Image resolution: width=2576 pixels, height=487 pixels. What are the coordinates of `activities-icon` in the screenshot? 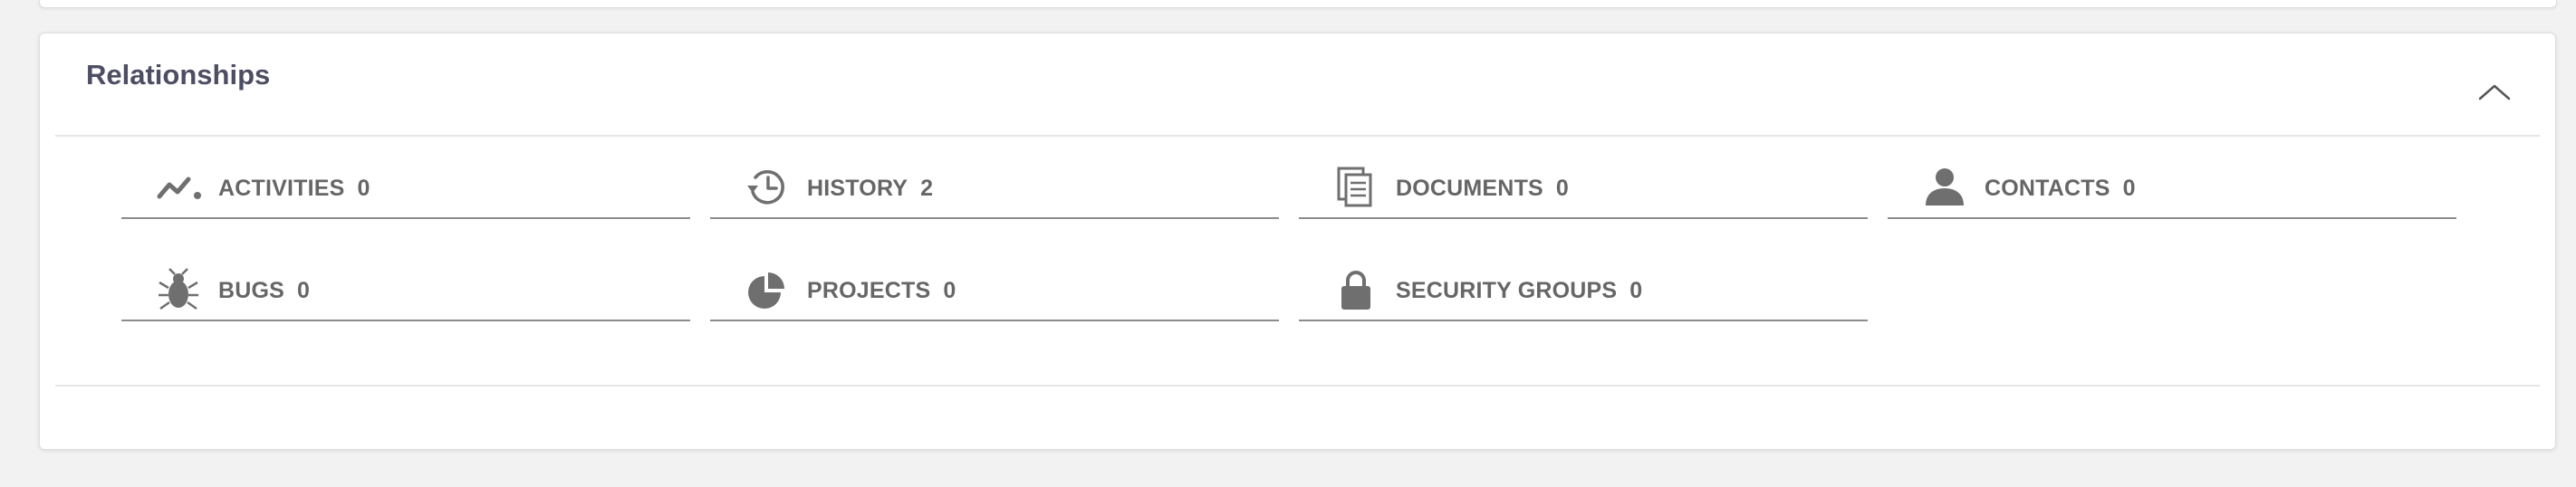 It's located at (178, 187).